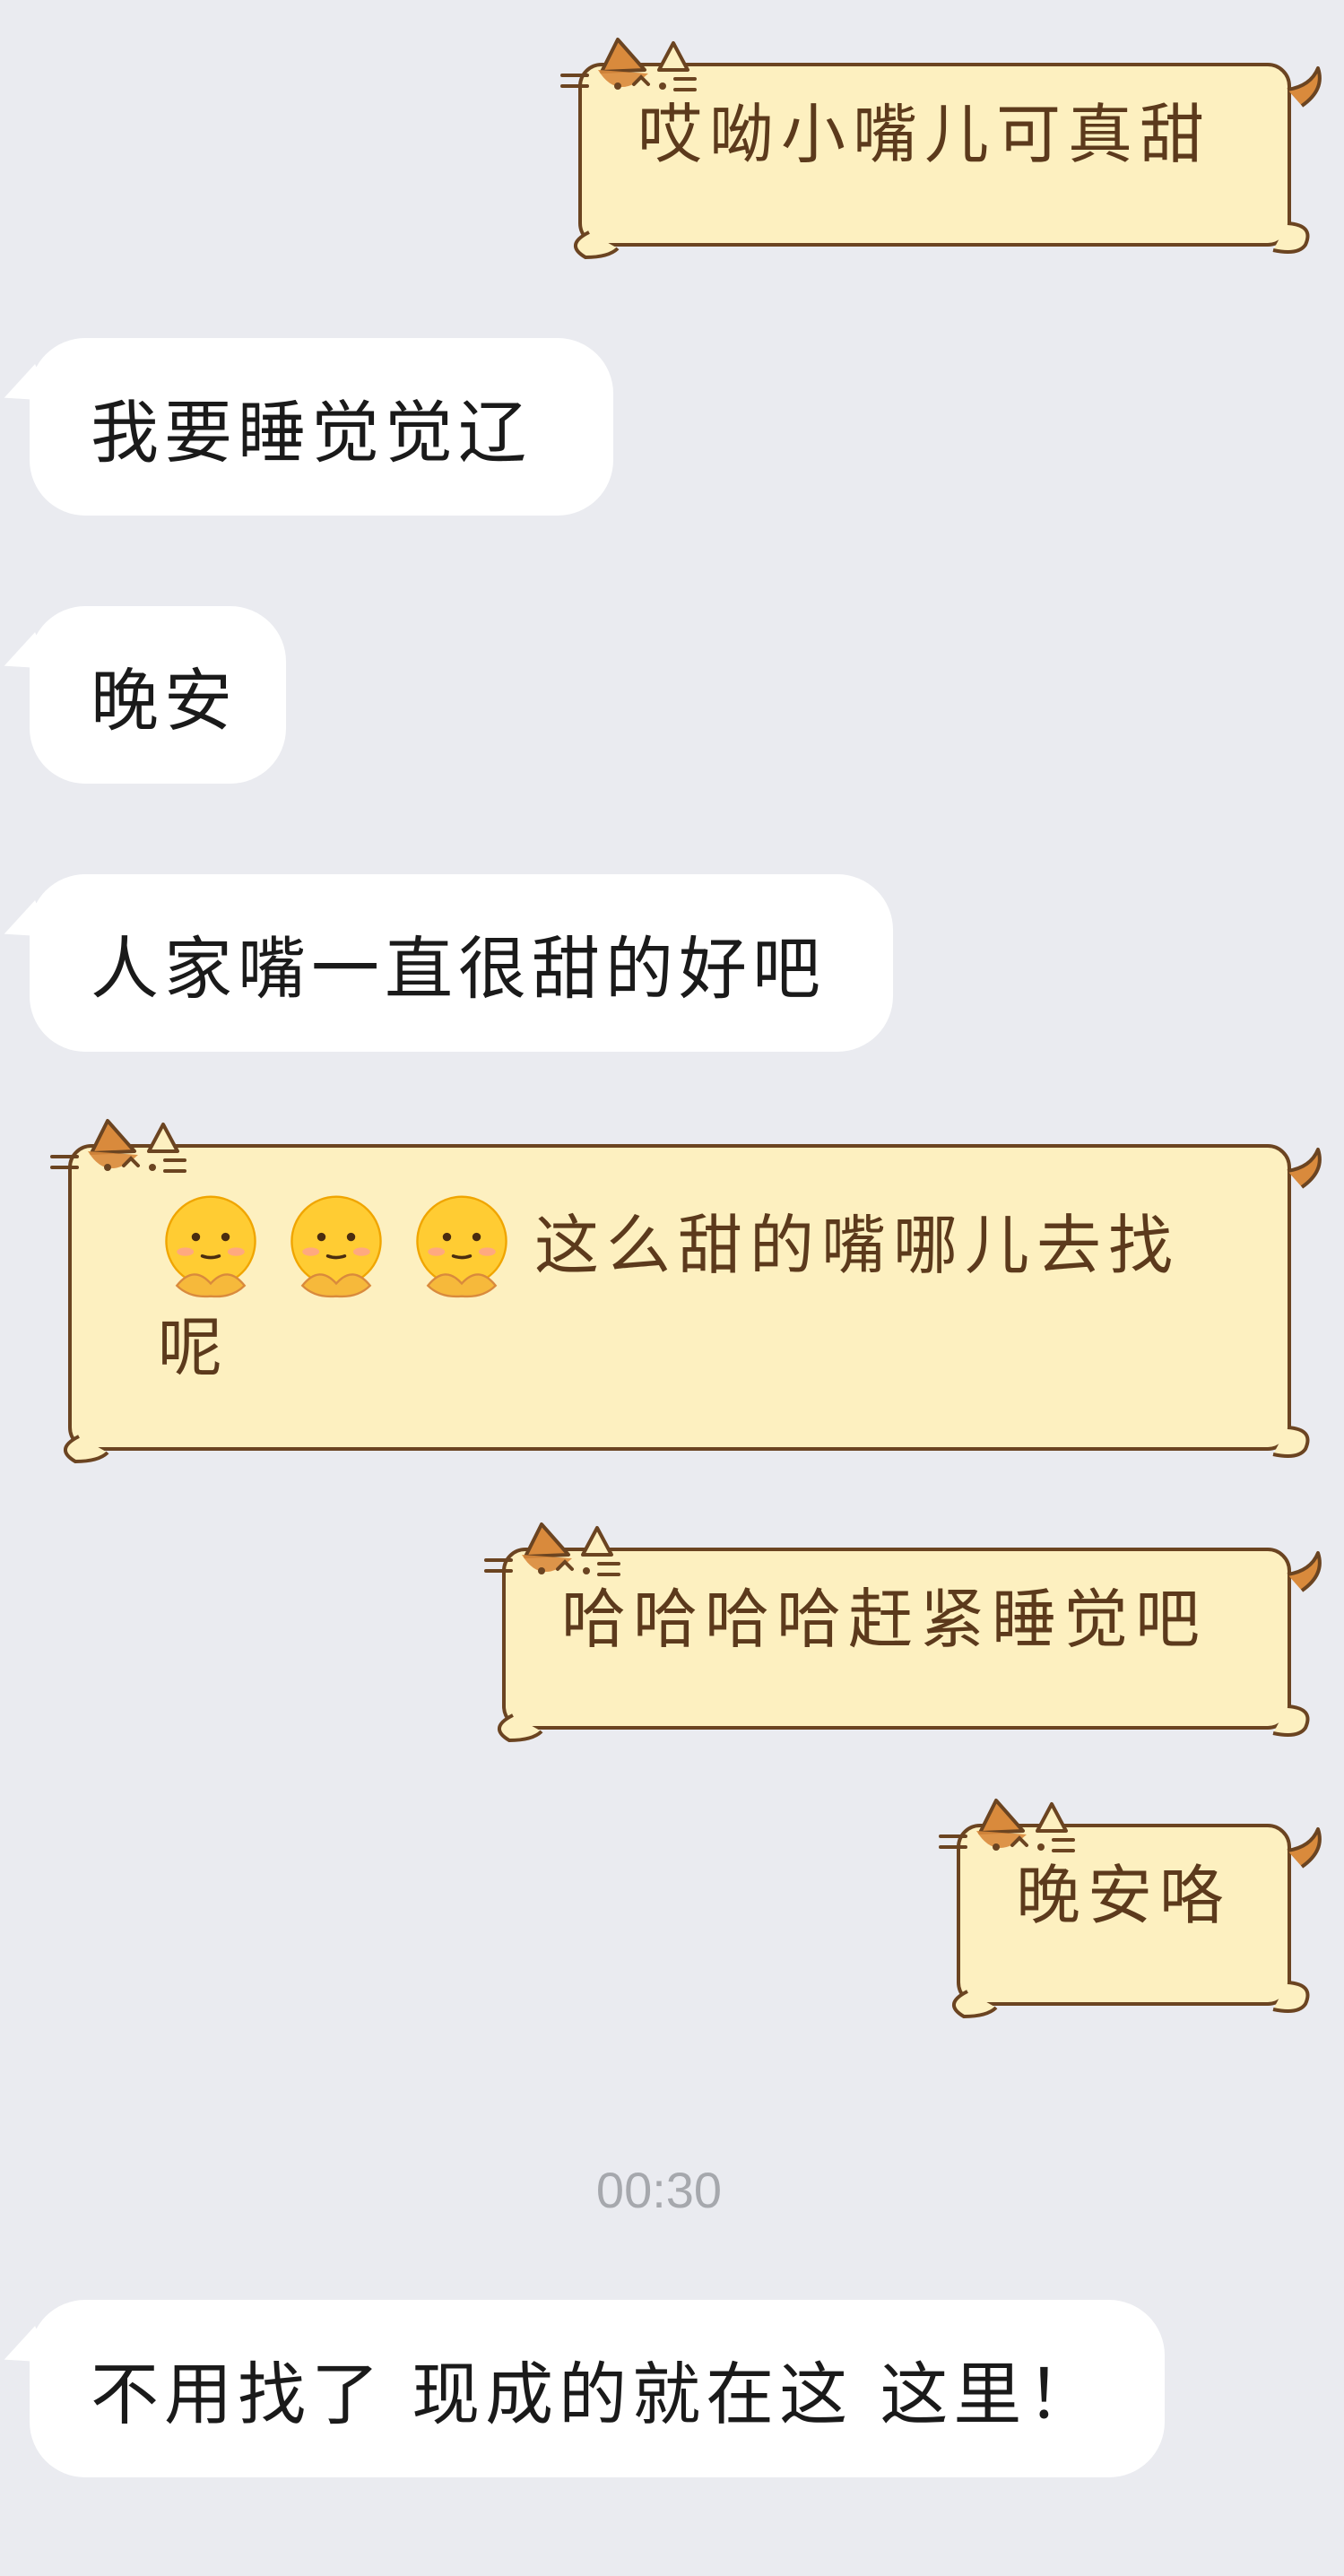 This screenshot has width=1344, height=2576. I want to click on message-text: 人家嘴一直很甜的好吧, so click(458, 969).